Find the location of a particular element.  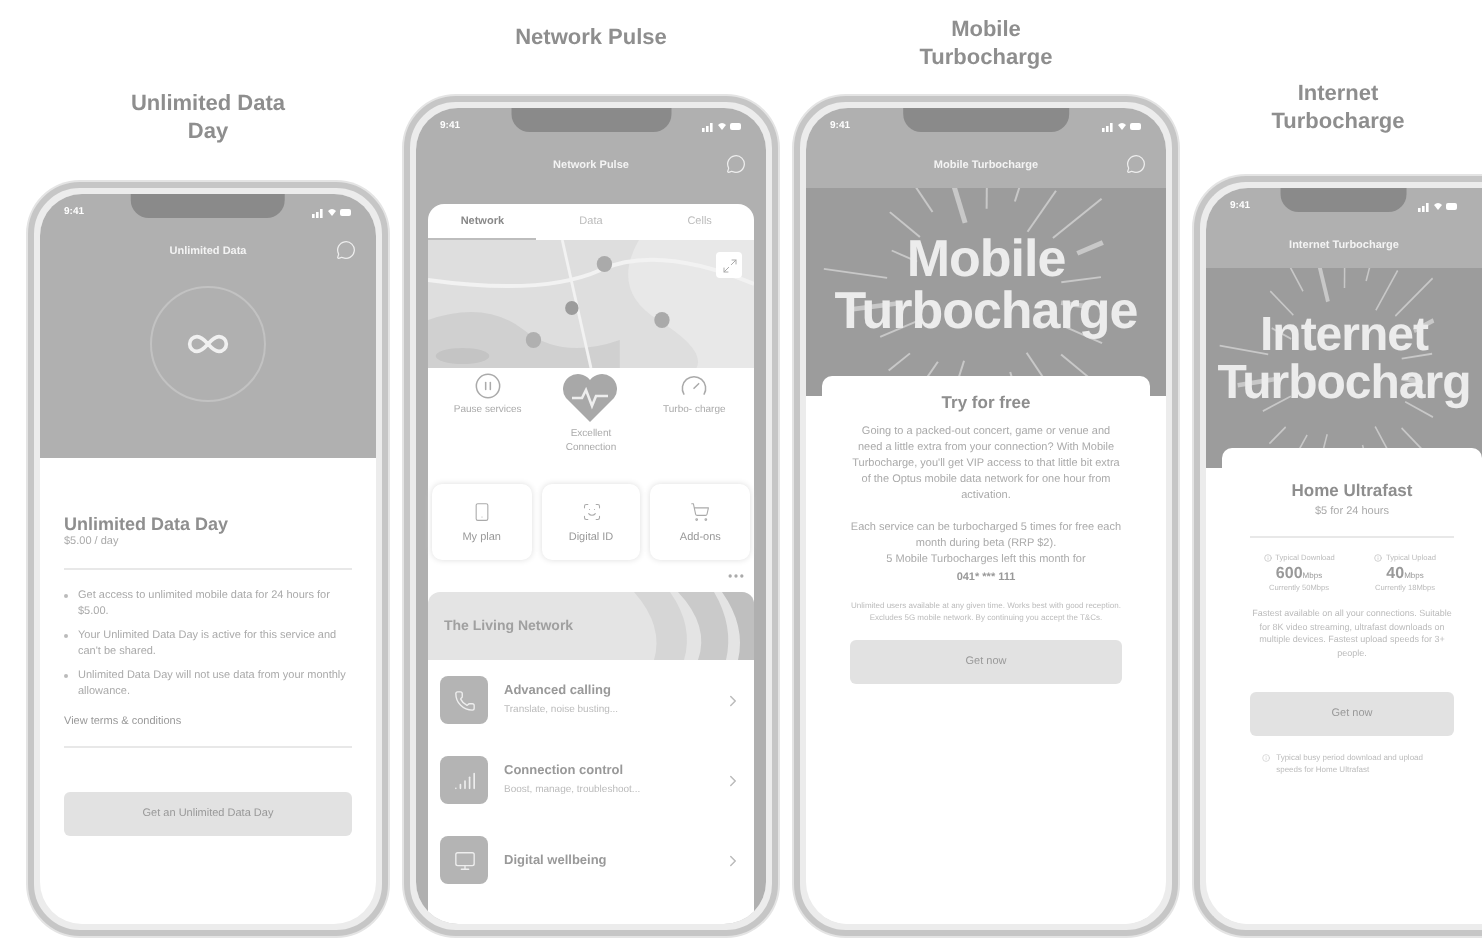

hero-title: Mobile is located at coordinates (986, 258).